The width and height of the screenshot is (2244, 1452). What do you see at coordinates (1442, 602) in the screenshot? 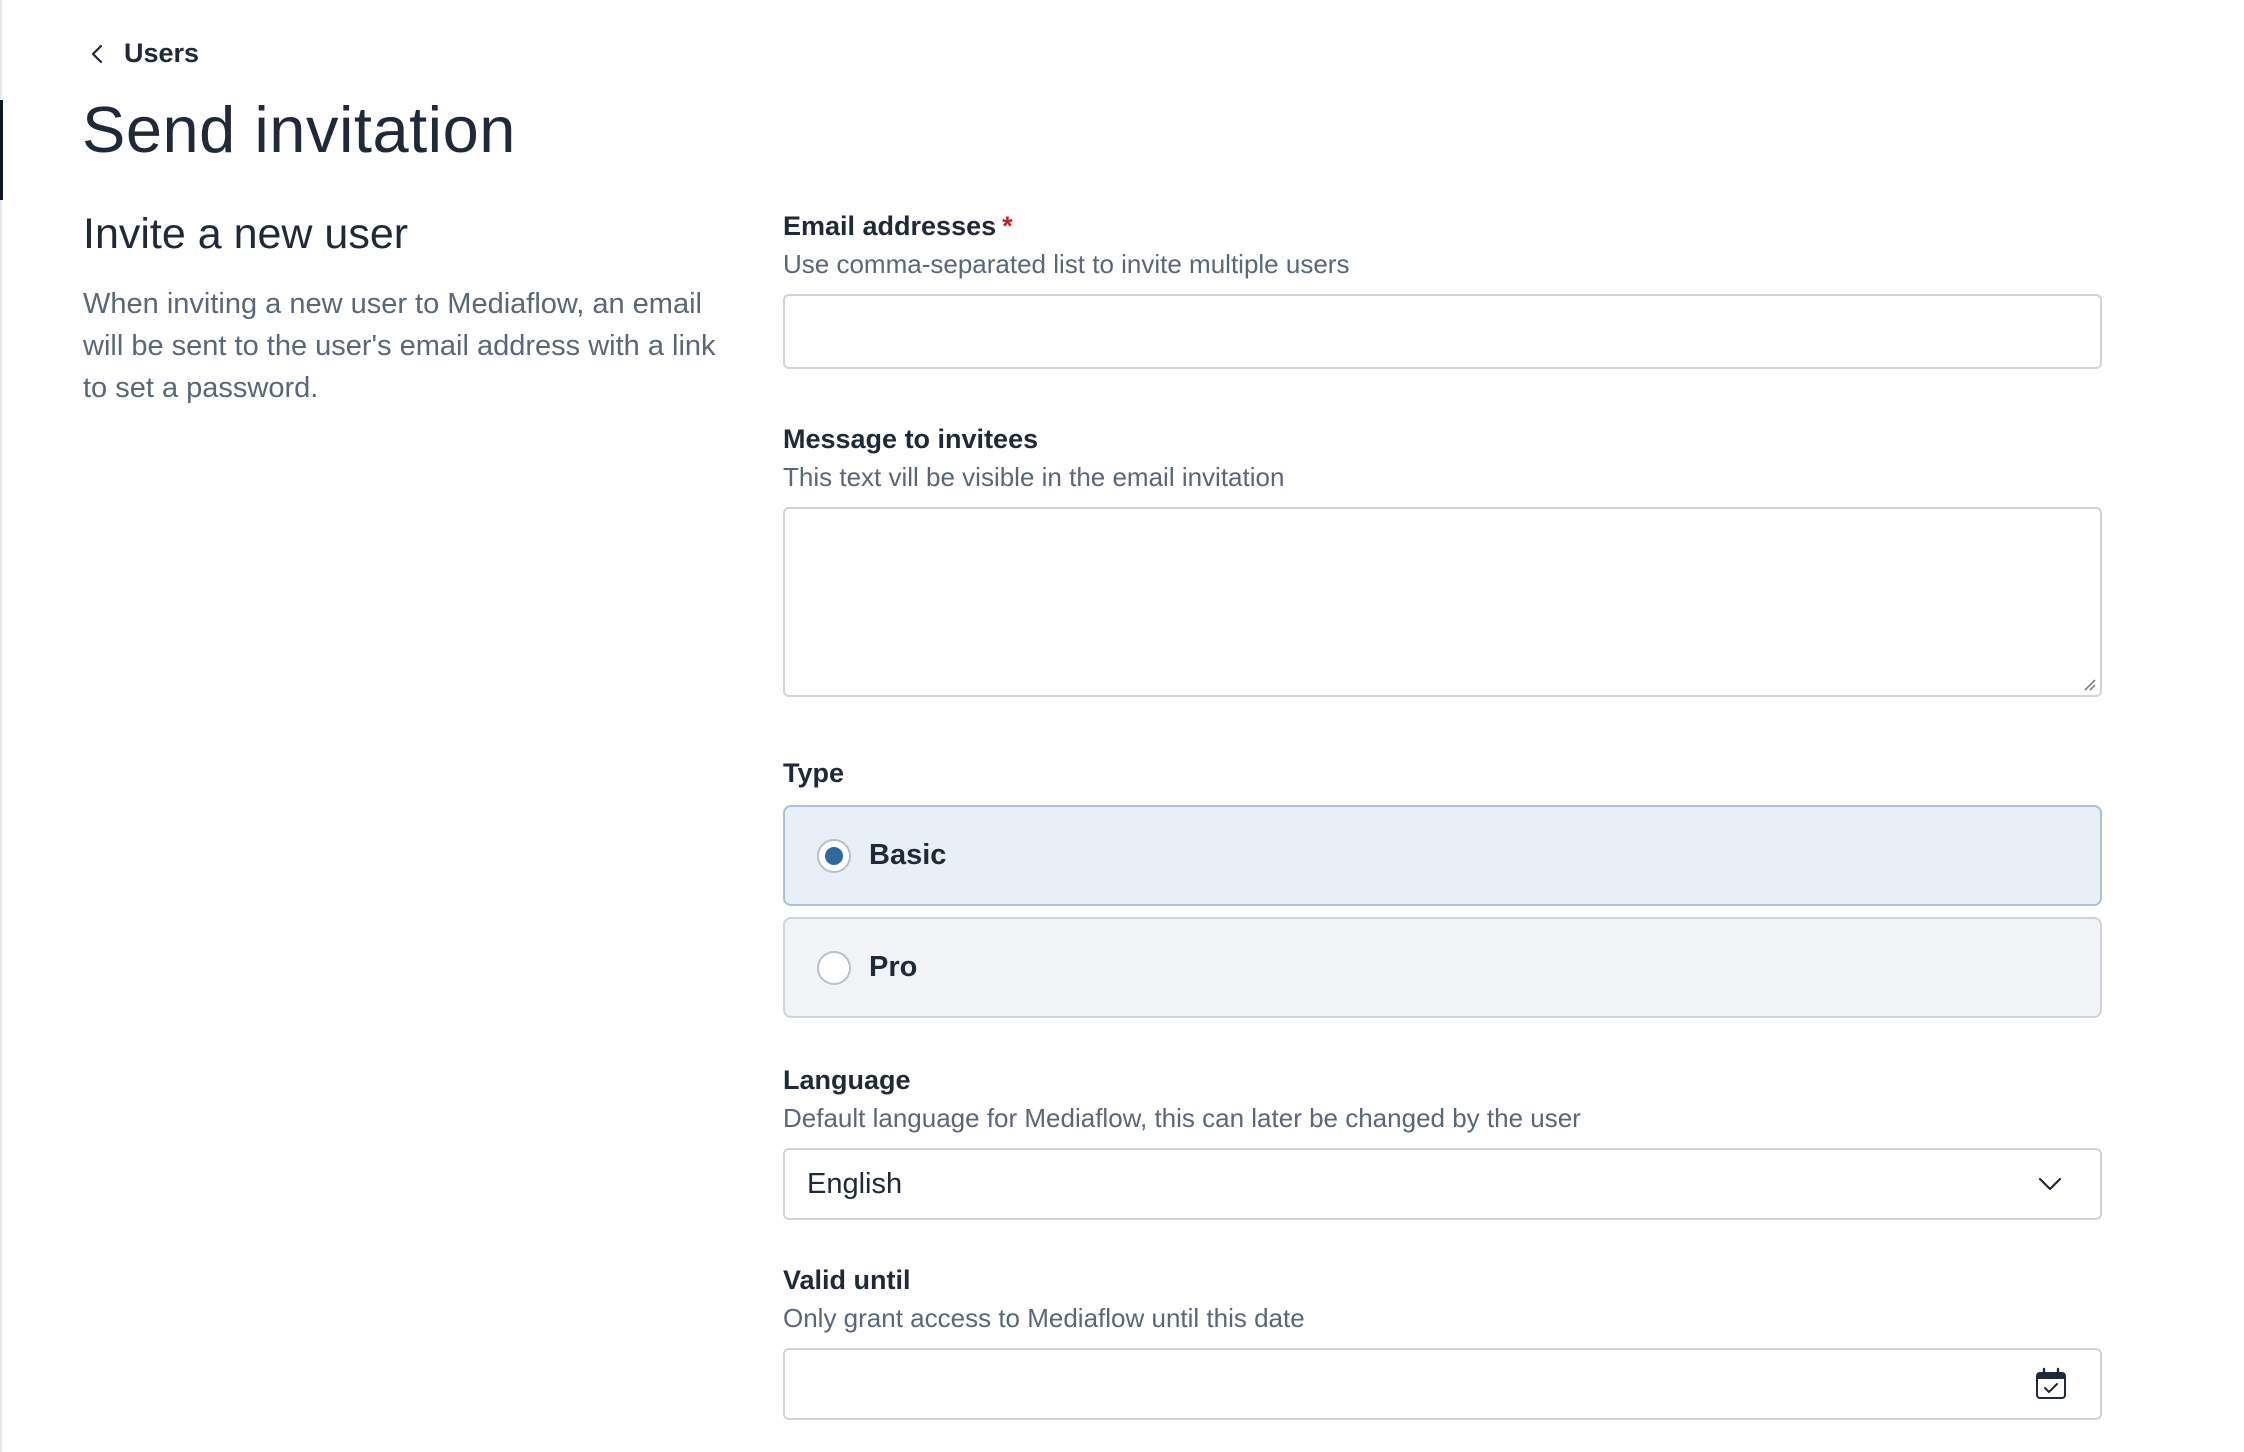
I see `message-textarea` at bounding box center [1442, 602].